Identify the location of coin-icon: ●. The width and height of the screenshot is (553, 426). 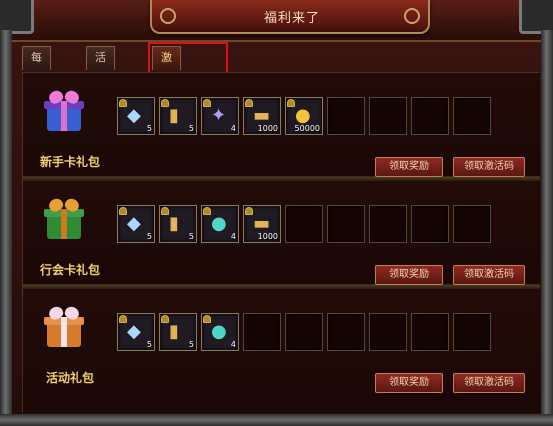
(303, 115).